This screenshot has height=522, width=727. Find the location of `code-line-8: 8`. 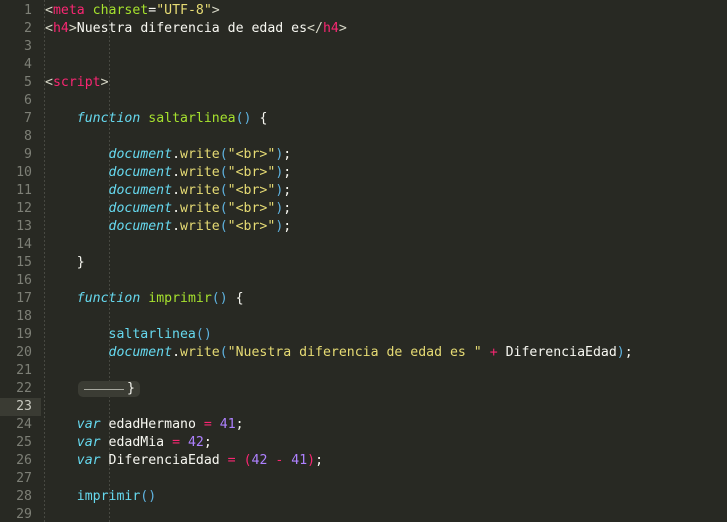

code-line-8: 8 is located at coordinates (363, 137).